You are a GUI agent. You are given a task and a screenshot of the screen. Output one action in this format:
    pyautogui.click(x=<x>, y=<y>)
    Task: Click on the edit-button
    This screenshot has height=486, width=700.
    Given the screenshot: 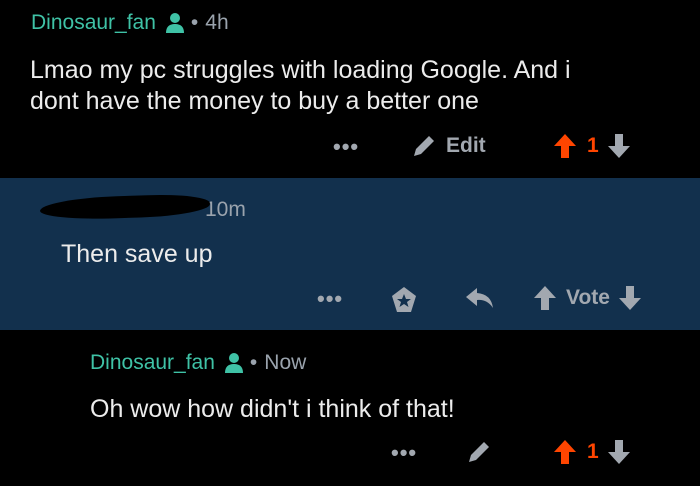 What is the action you would take?
    pyautogui.click(x=479, y=452)
    